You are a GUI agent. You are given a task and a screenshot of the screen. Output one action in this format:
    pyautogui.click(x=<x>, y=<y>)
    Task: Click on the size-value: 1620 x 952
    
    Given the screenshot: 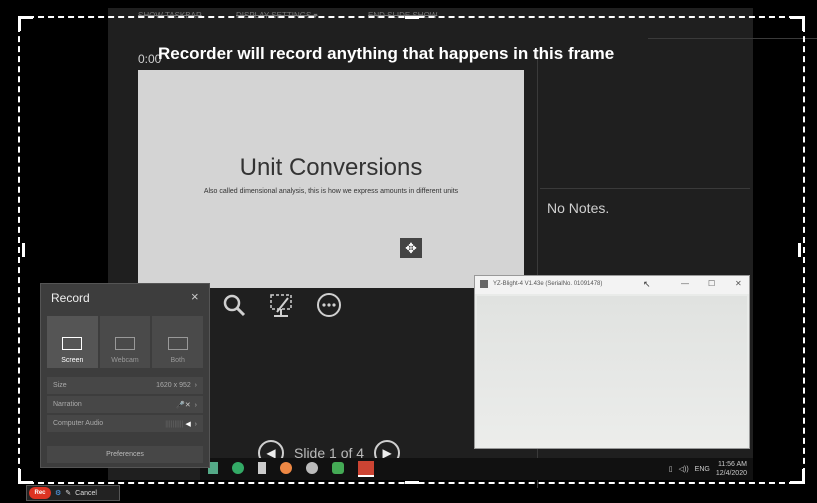 What is the action you would take?
    pyautogui.click(x=173, y=385)
    